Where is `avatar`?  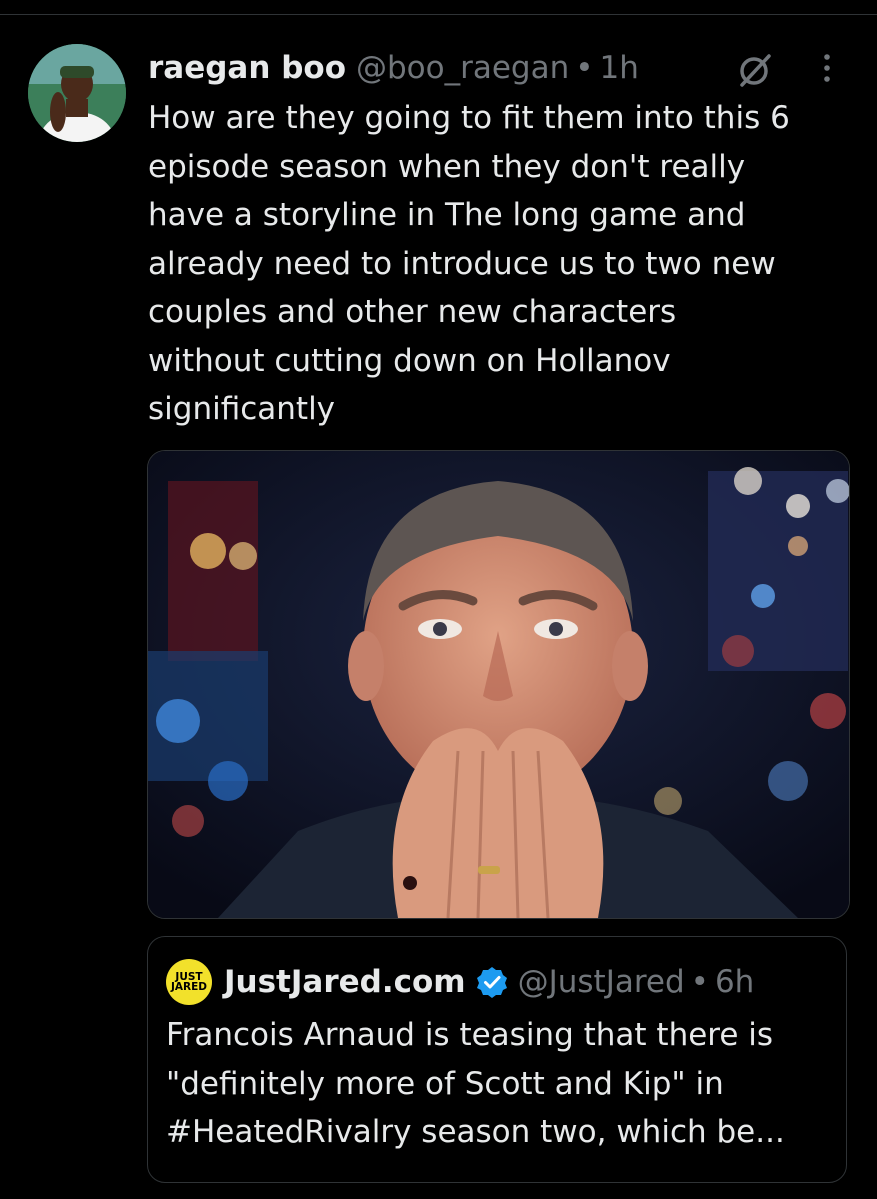 avatar is located at coordinates (77, 93).